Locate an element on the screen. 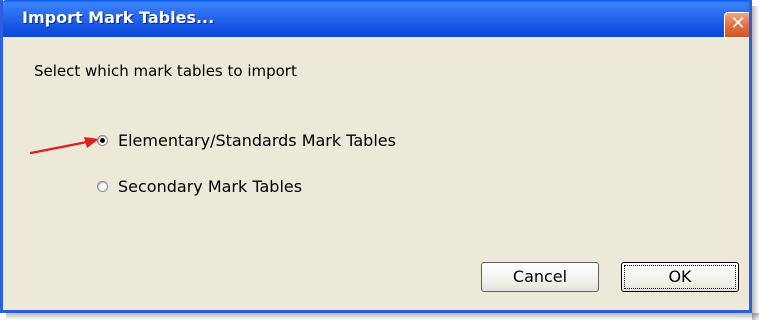 Image resolution: width=759 pixels, height=320 pixels. radio-secondary is located at coordinates (102, 186).